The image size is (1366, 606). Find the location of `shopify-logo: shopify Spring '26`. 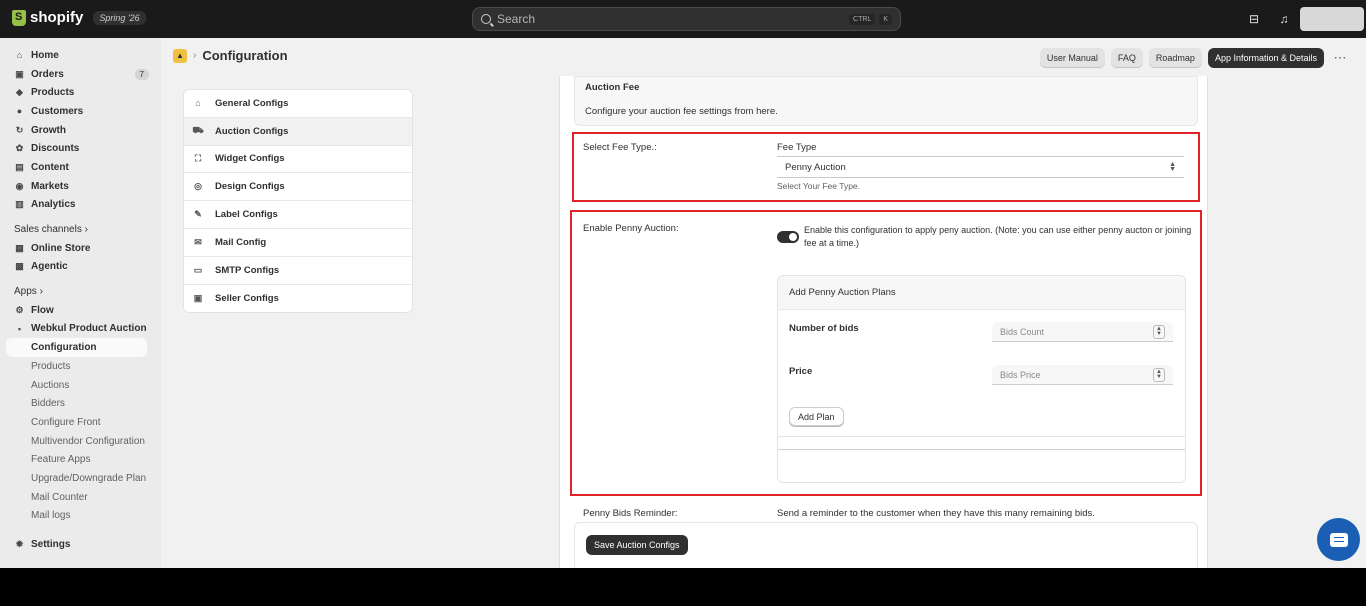

shopify-logo: shopify Spring '26 is located at coordinates (79, 17).